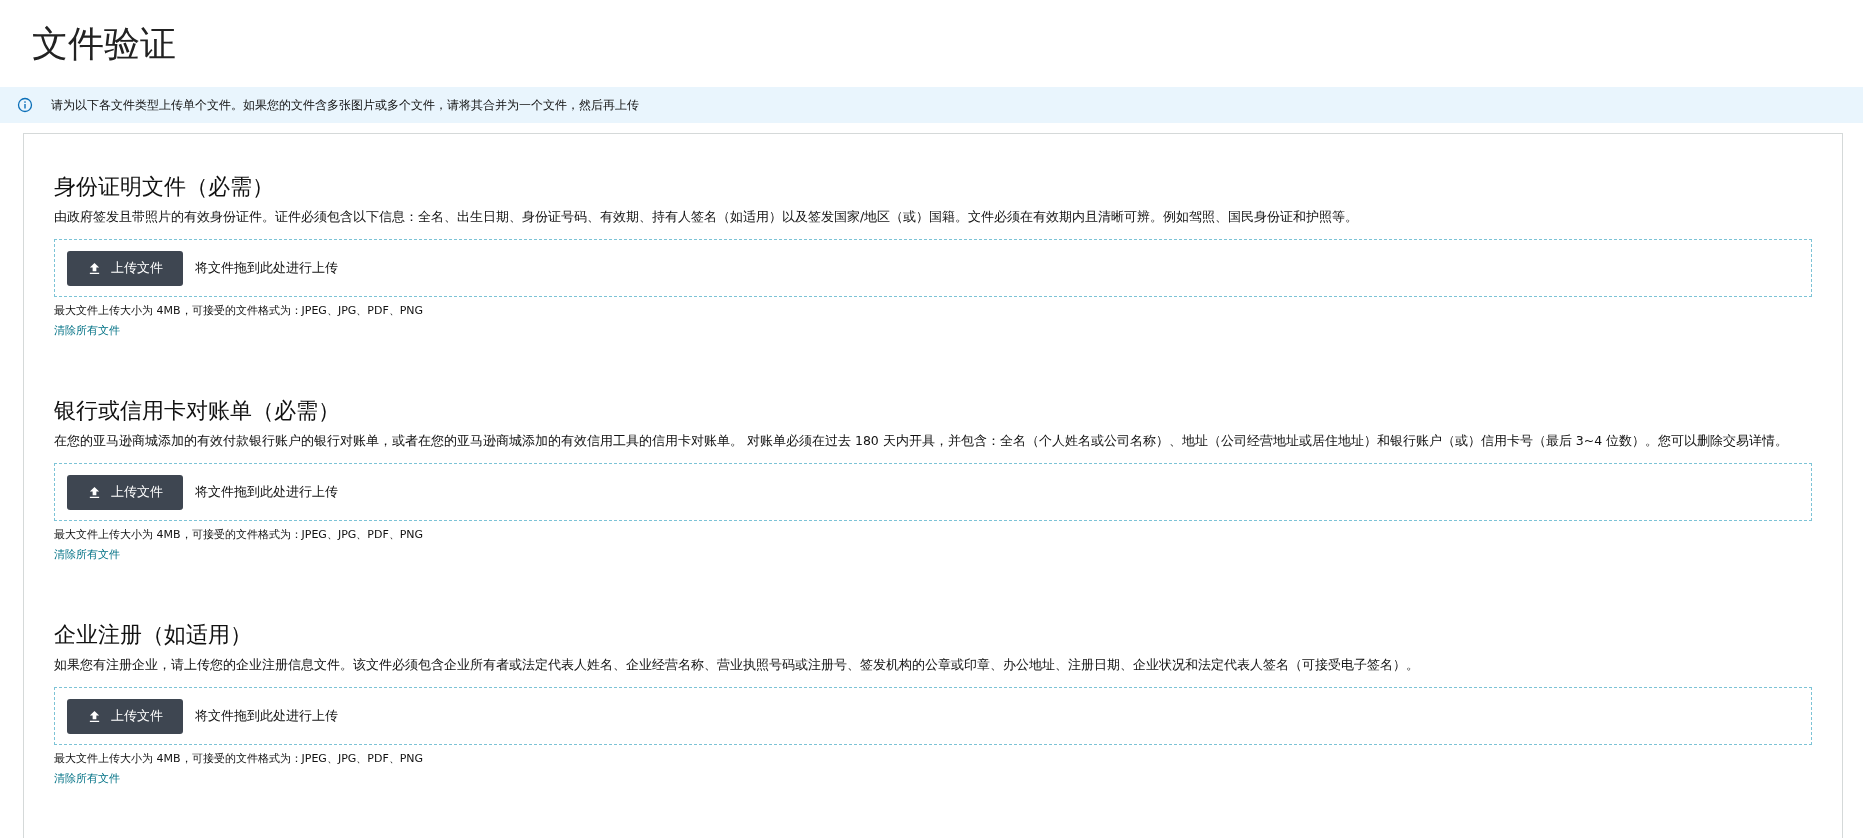  What do you see at coordinates (25, 105) in the screenshot?
I see `info-icon` at bounding box center [25, 105].